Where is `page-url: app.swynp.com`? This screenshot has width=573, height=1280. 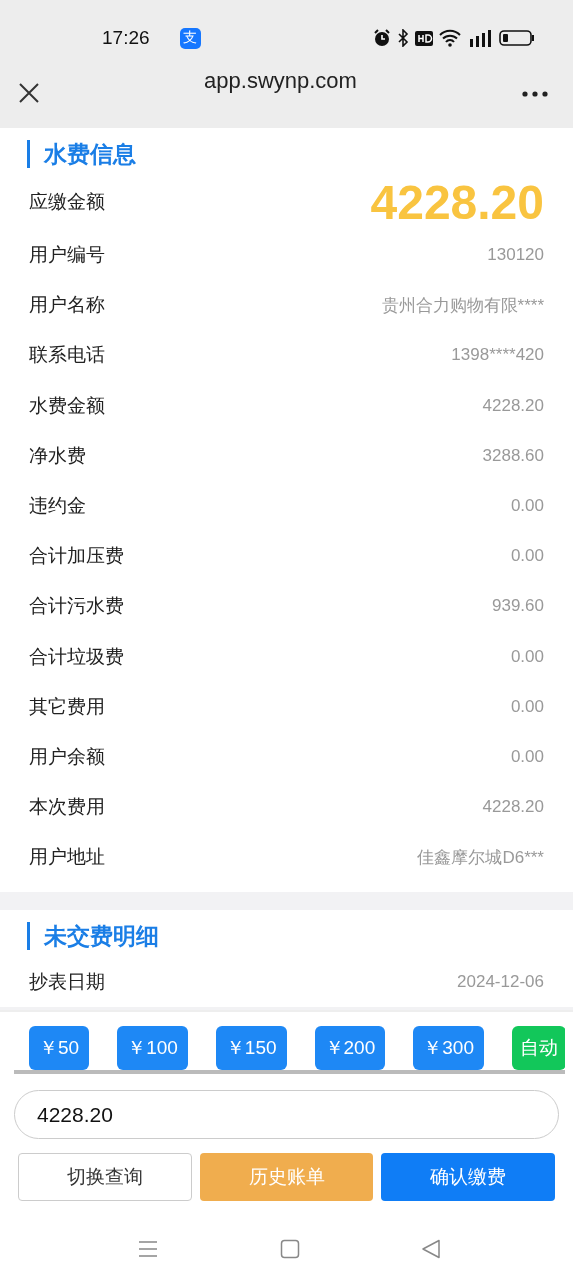
page-url: app.swynp.com is located at coordinates (280, 81).